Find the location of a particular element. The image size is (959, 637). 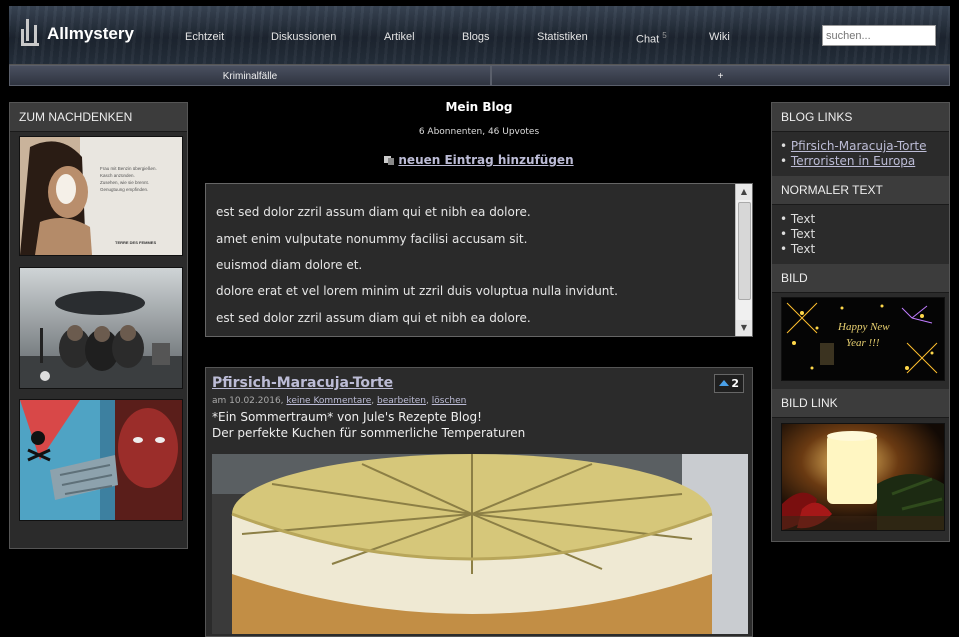

nav-blogs: Blogs is located at coordinates (476, 37).